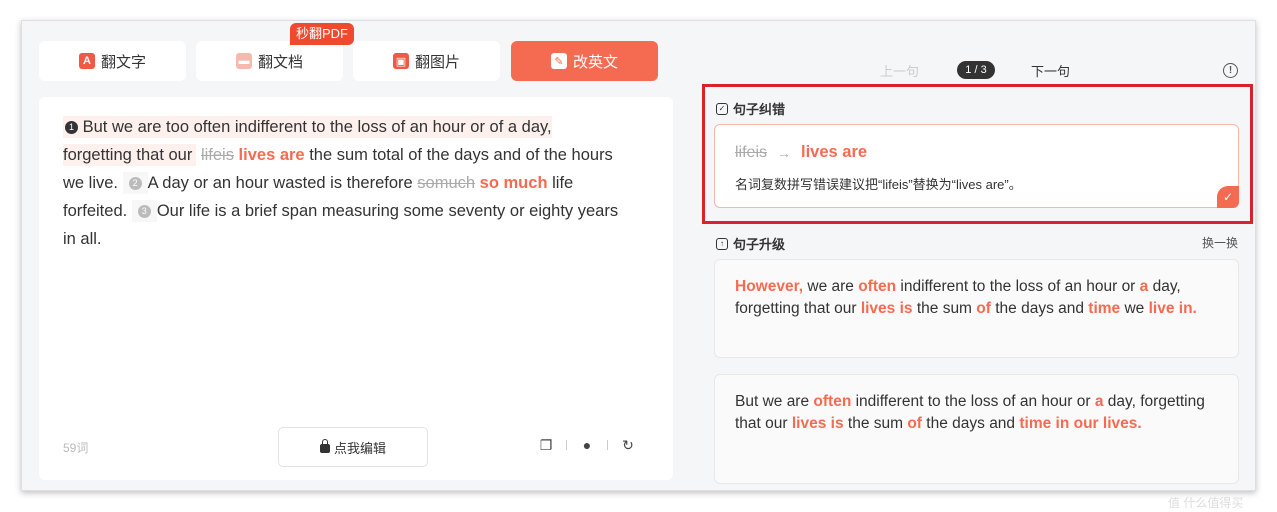 Image resolution: width=1277 pixels, height=512 pixels. I want to click on corrected-word: lives are, so click(272, 155).